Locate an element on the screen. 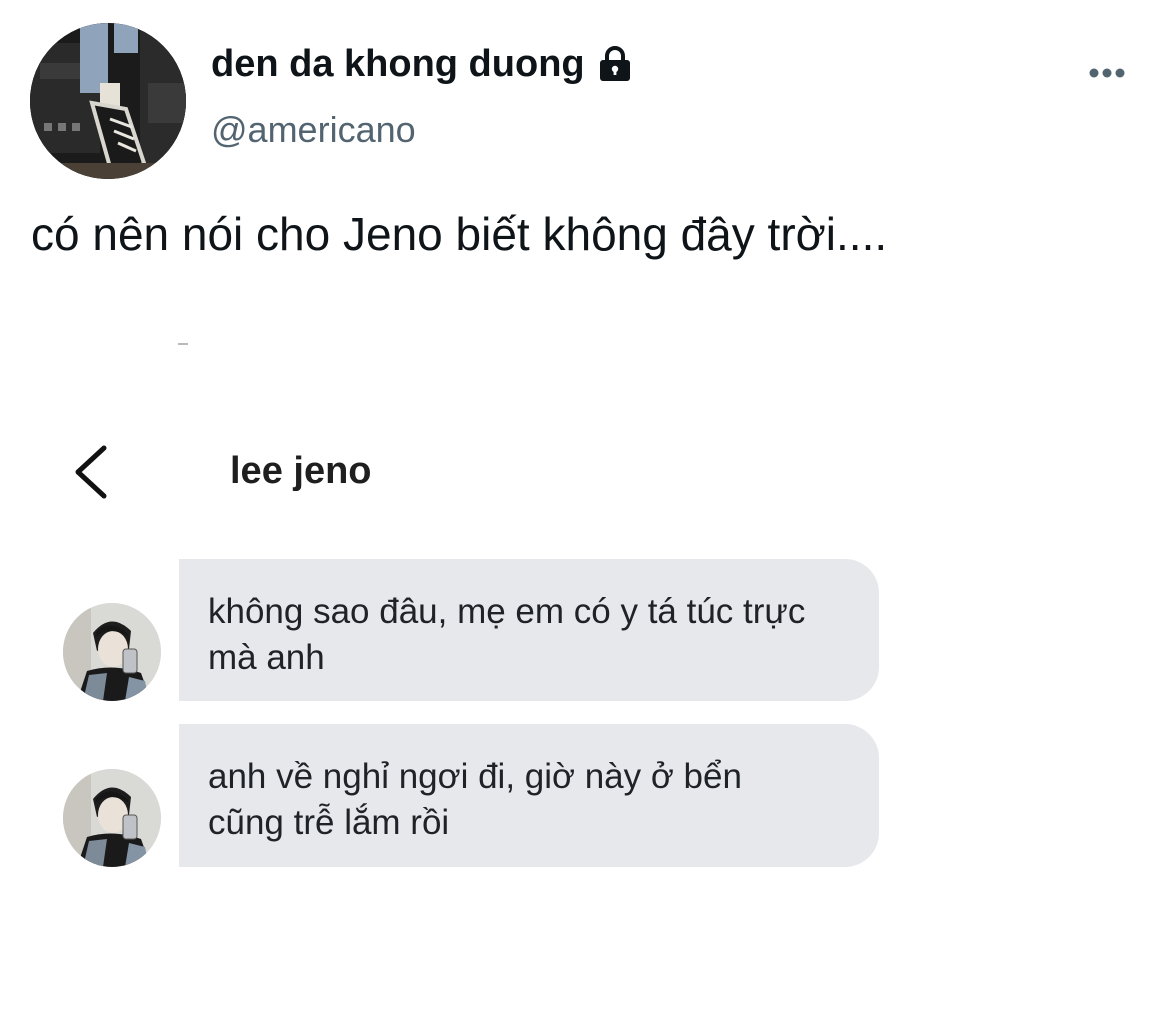 Image resolution: width=1169 pixels, height=1022 pixels. author-name-row: den da khong duong is located at coordinates (423, 64).